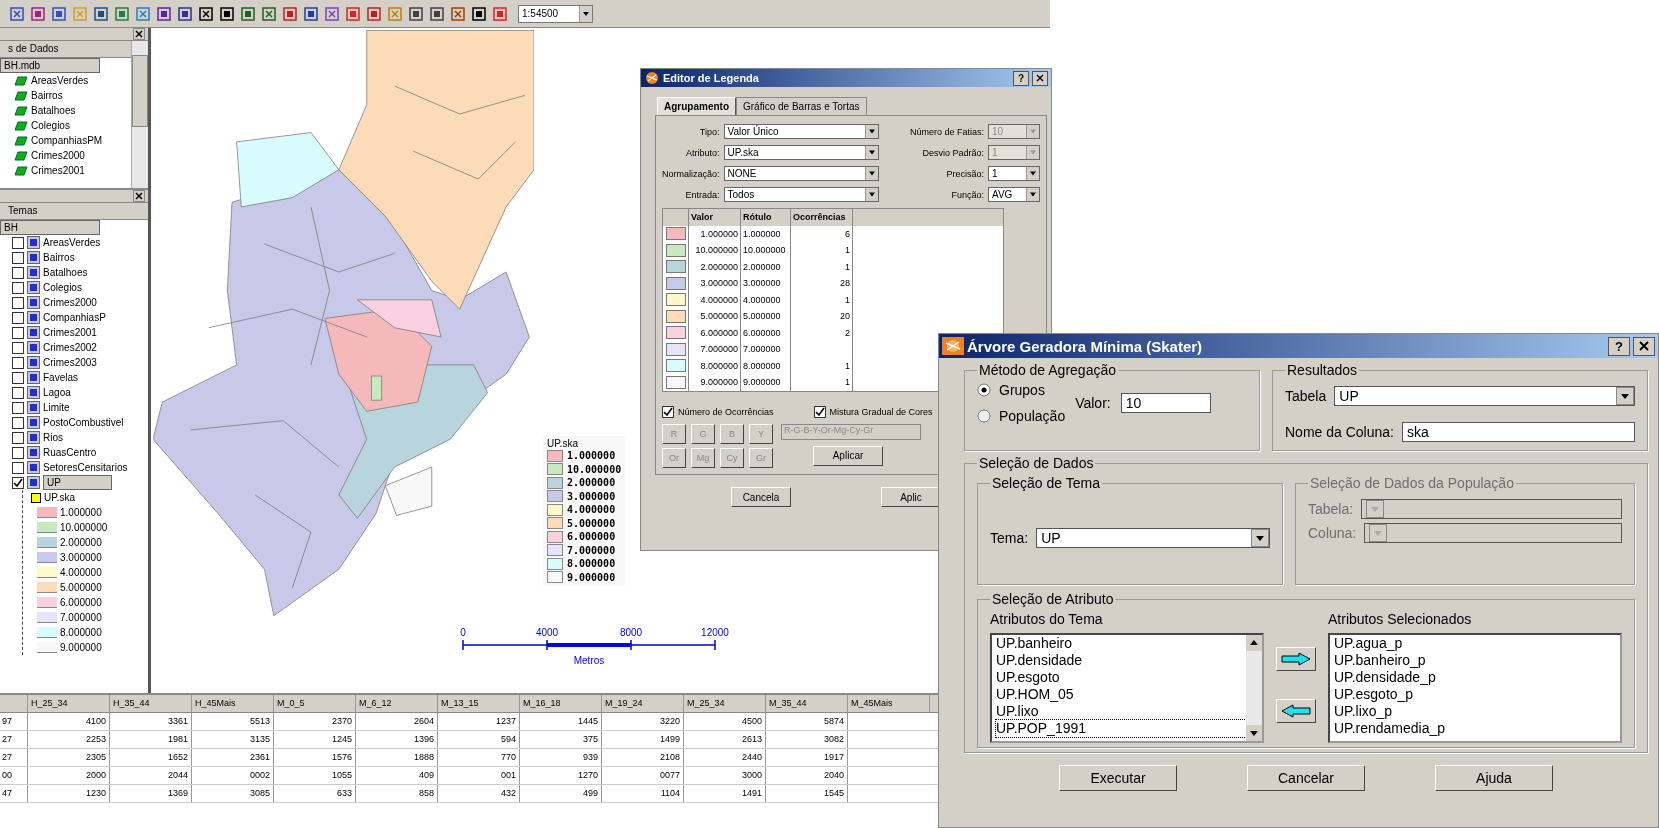 The width and height of the screenshot is (1659, 828). I want to click on layer-item: CompanhiasPM, so click(67, 140).